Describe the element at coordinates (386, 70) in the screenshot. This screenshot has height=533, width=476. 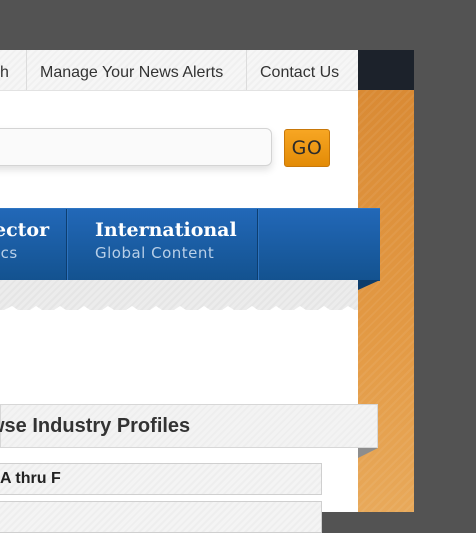
I see `header-dark-band` at that location.